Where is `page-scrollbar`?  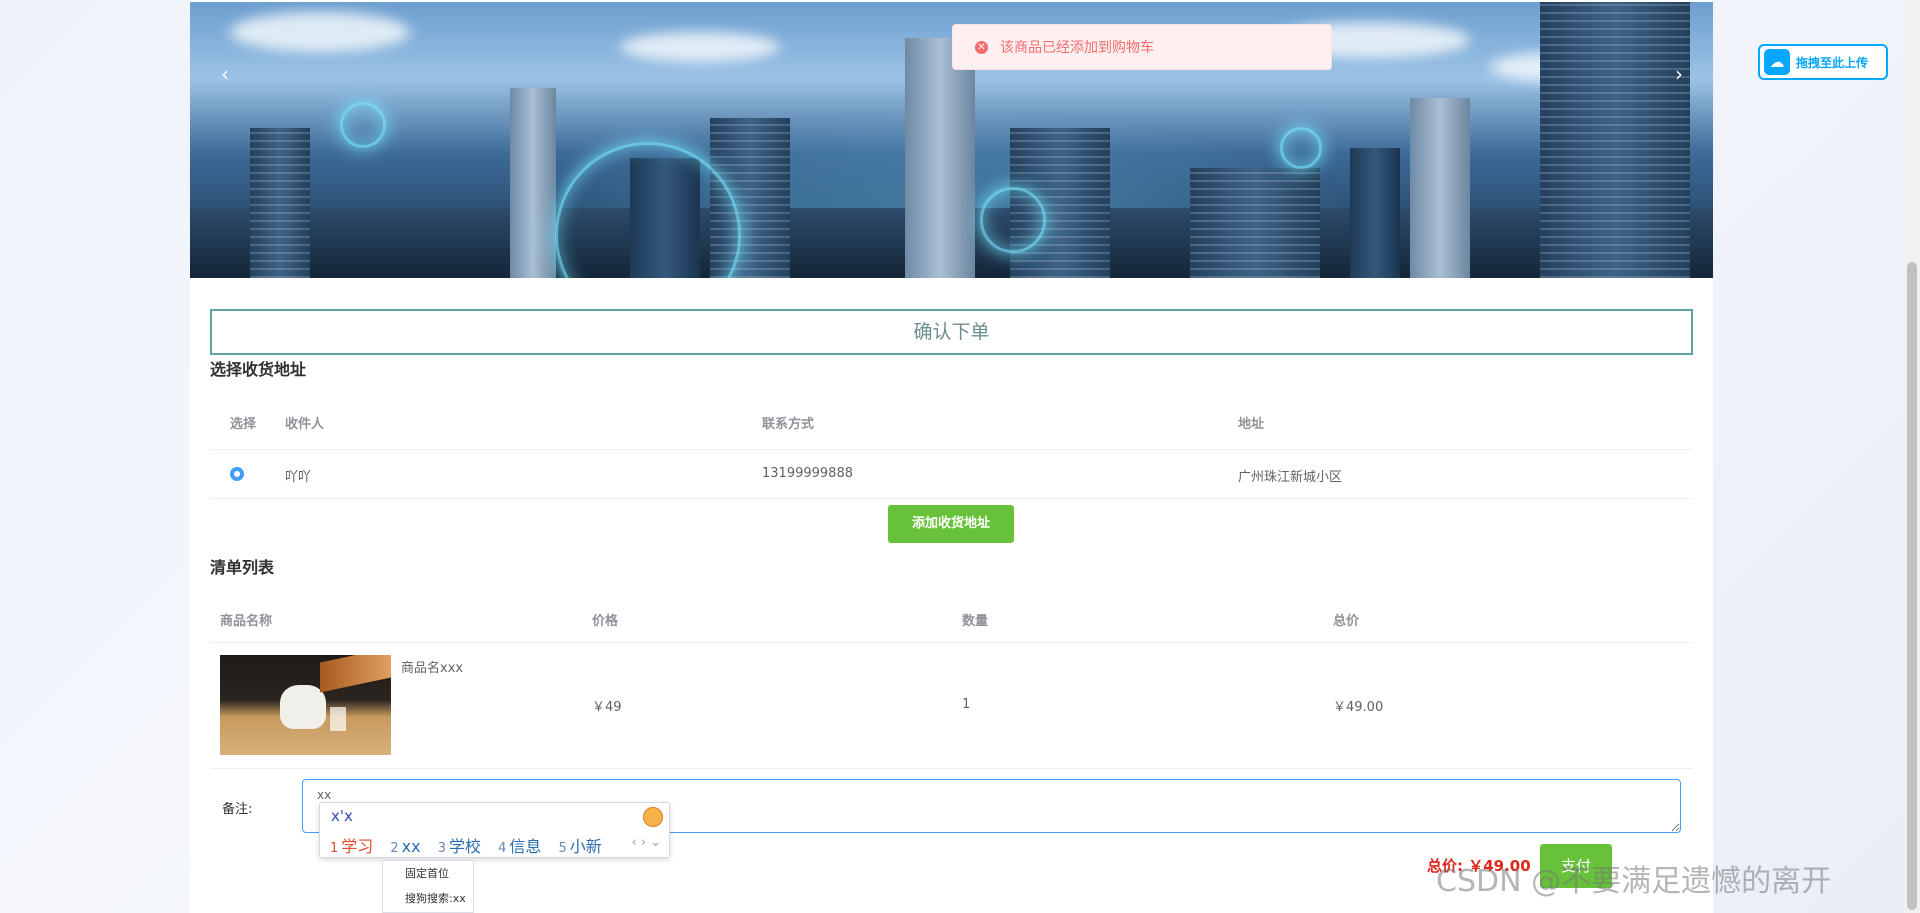 page-scrollbar is located at coordinates (1912, 456).